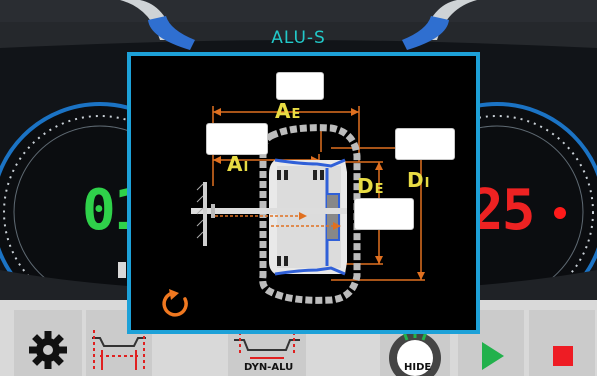 The height and width of the screenshot is (376, 597). I want to click on de-label: DE, so click(370, 186).